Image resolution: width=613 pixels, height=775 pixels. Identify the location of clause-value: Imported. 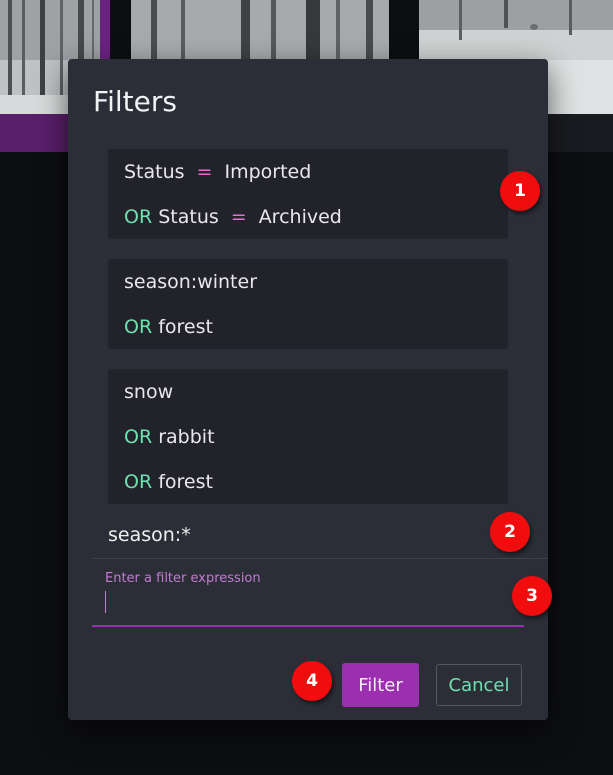
(268, 172).